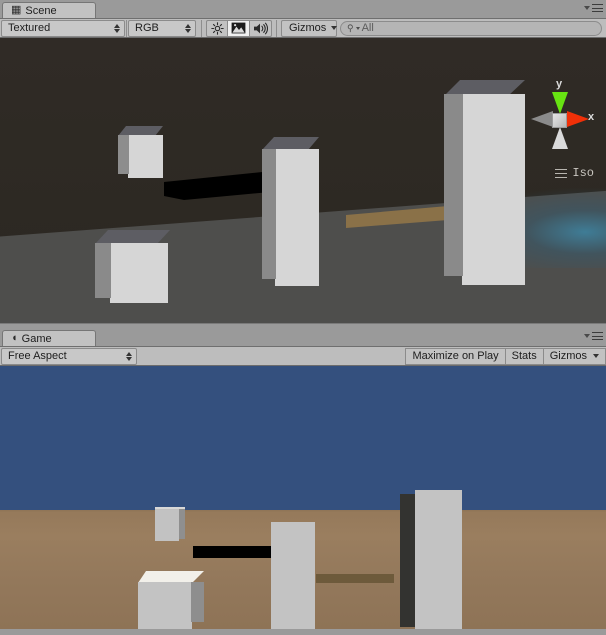 This screenshot has height=635, width=606. What do you see at coordinates (561, 173) in the screenshot?
I see `persp-lines-icon` at bounding box center [561, 173].